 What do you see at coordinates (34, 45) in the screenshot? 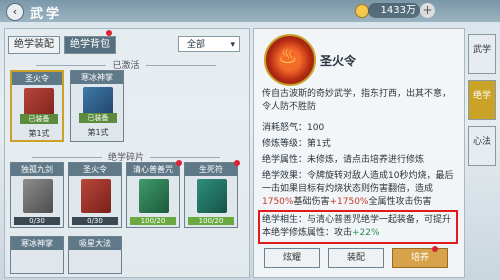
I see `tab-equip: 绝学装配` at bounding box center [34, 45].